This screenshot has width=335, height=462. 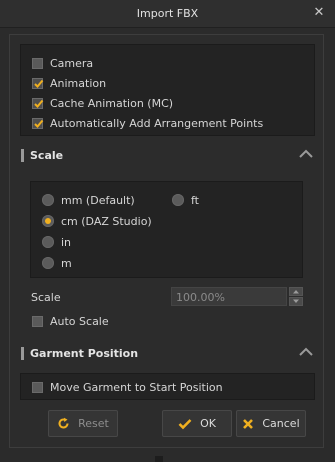 I want to click on scale-decrement-button, so click(x=296, y=301).